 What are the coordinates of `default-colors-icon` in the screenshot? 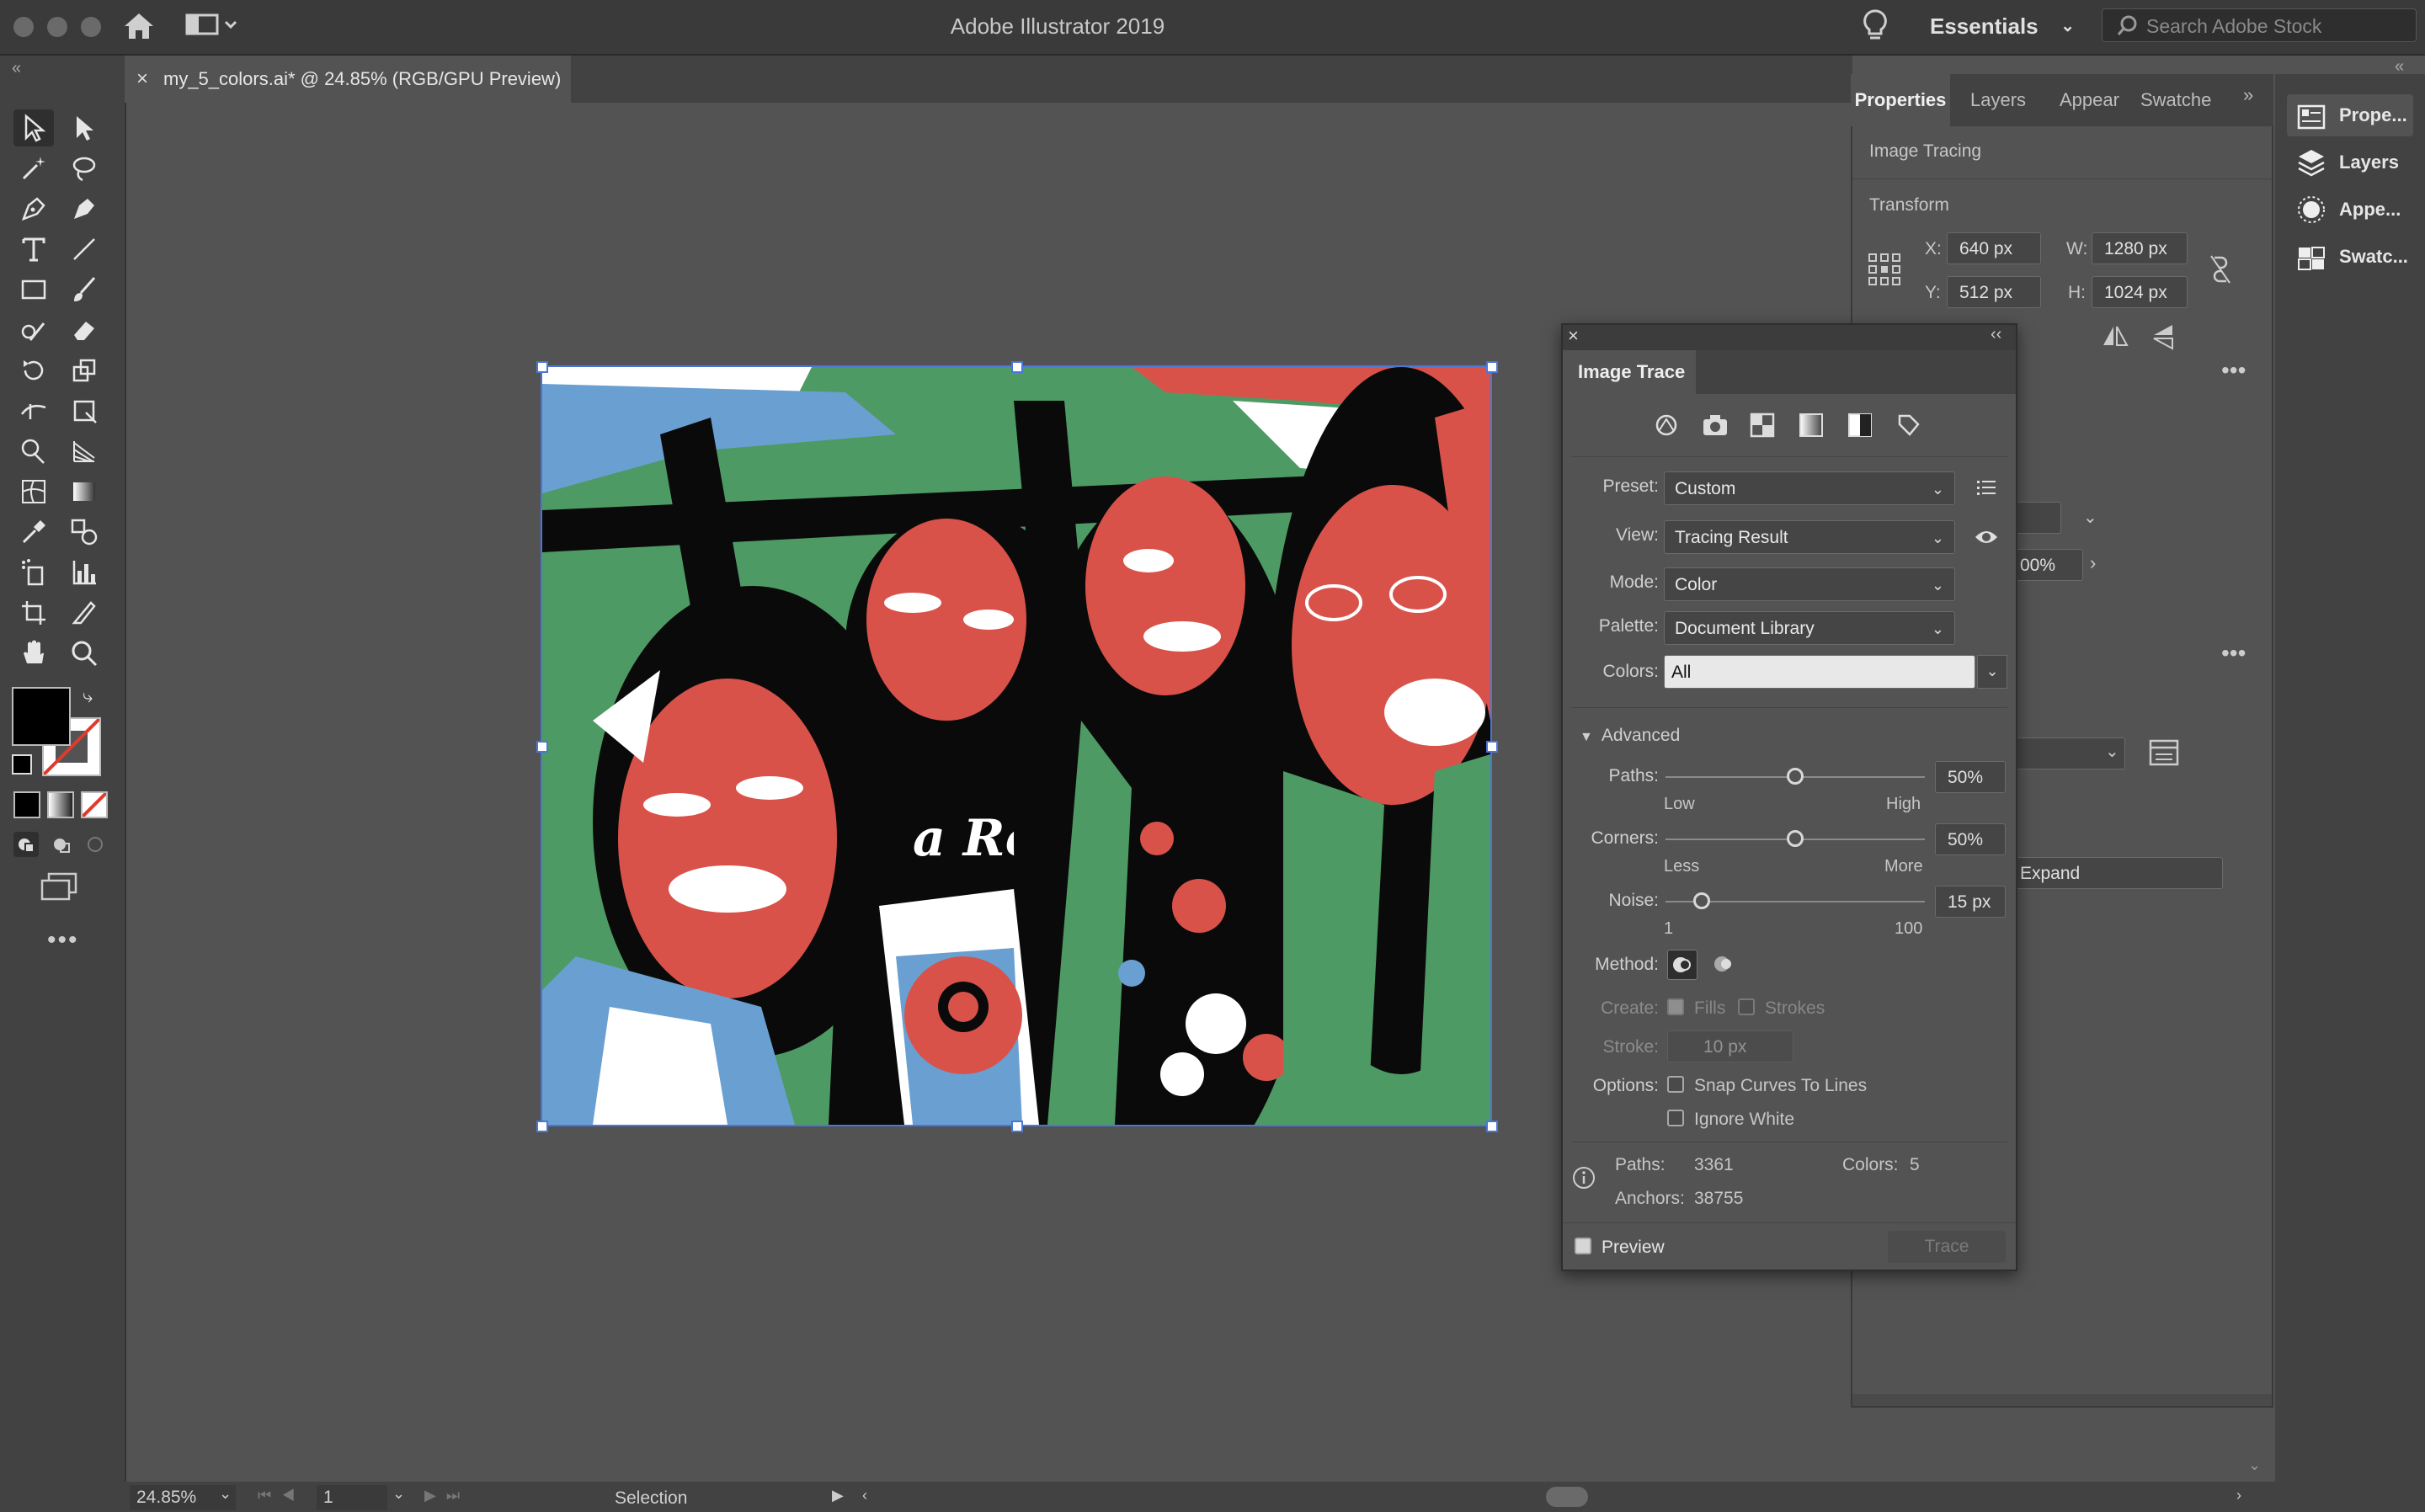 It's located at (22, 765).